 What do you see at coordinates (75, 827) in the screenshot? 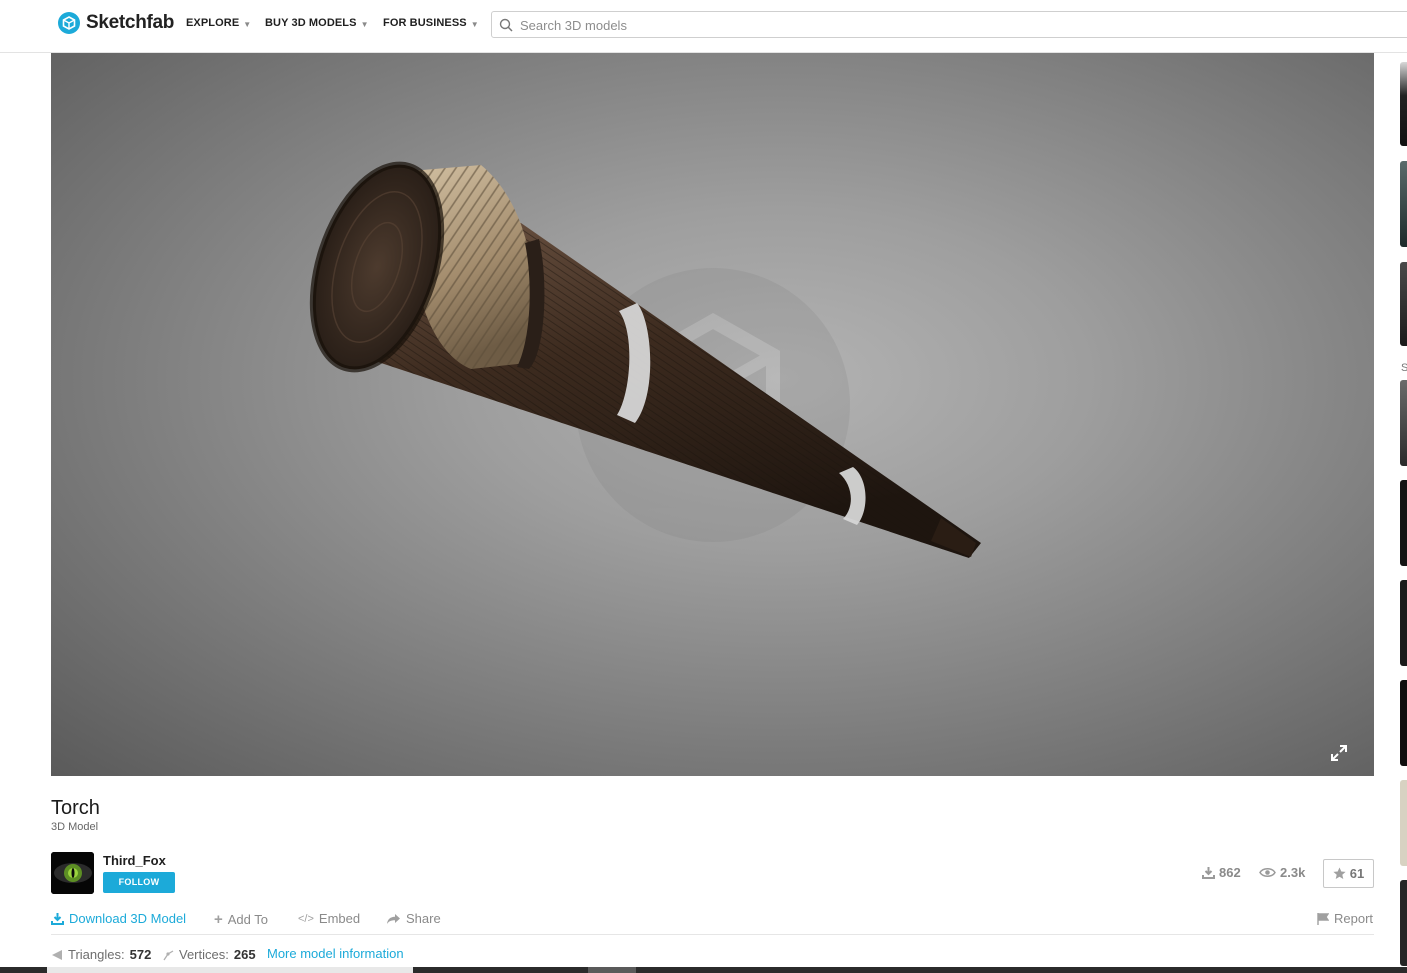
I see `model-type-label: 3D Model` at bounding box center [75, 827].